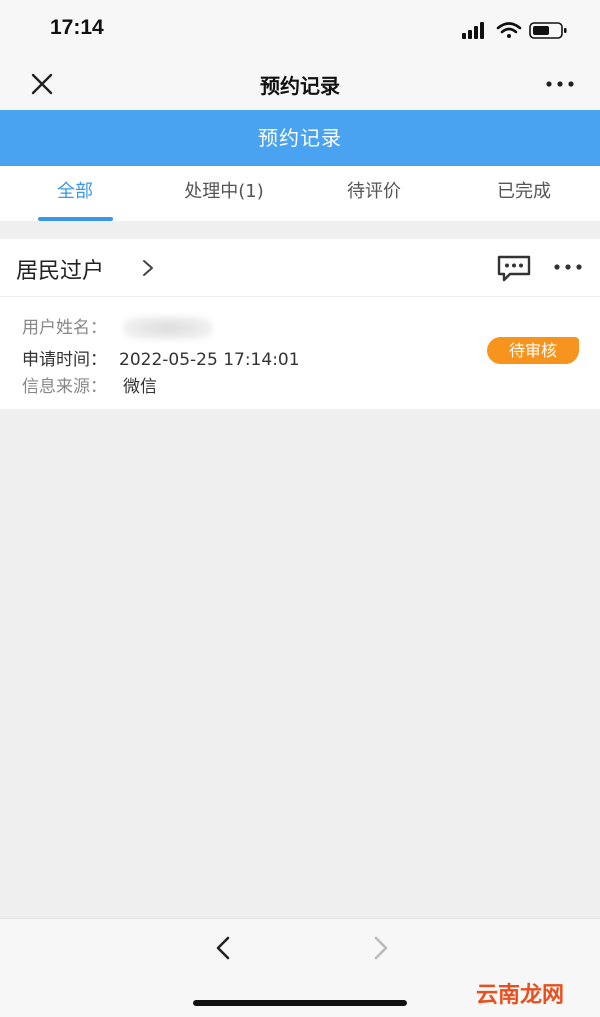 This screenshot has width=600, height=1017. I want to click on tab-processing: 处理中(1), so click(224, 193).